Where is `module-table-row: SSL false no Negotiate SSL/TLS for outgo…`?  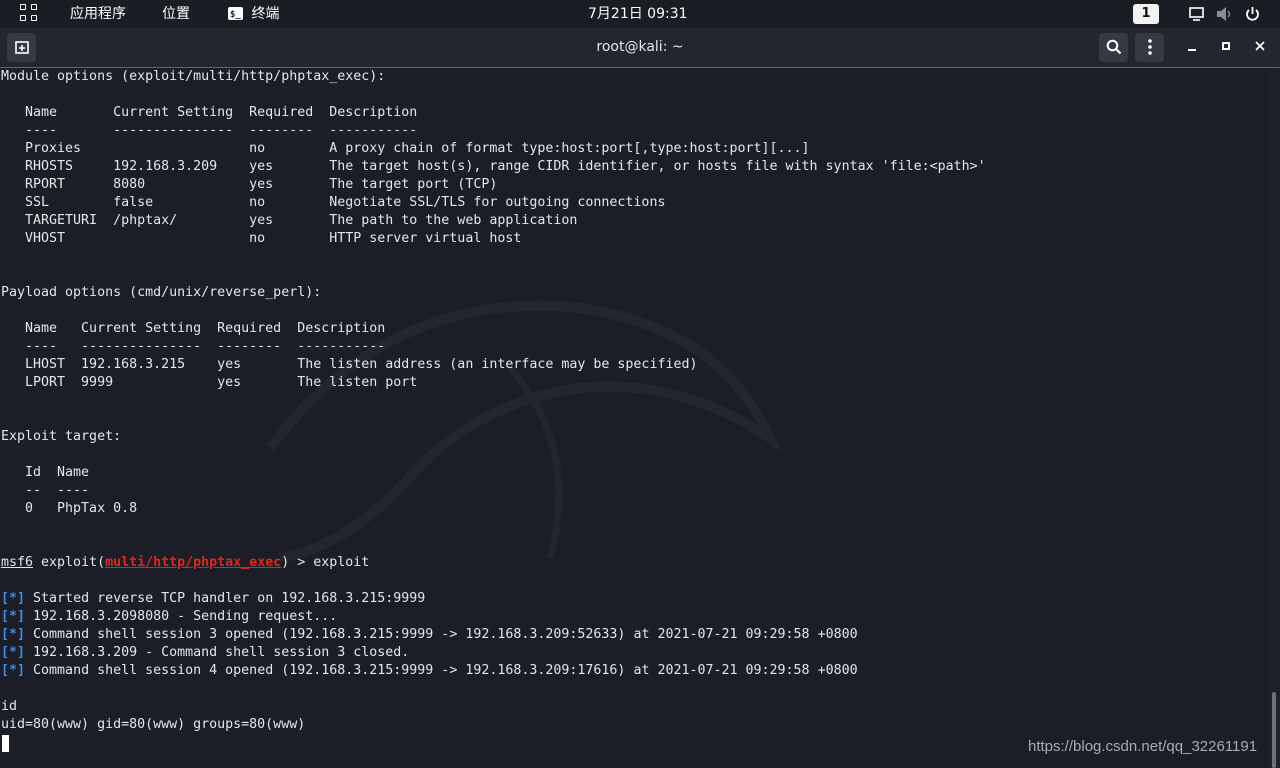 module-table-row: SSL false no Negotiate SSL/TLS for outgo… is located at coordinates (333, 202).